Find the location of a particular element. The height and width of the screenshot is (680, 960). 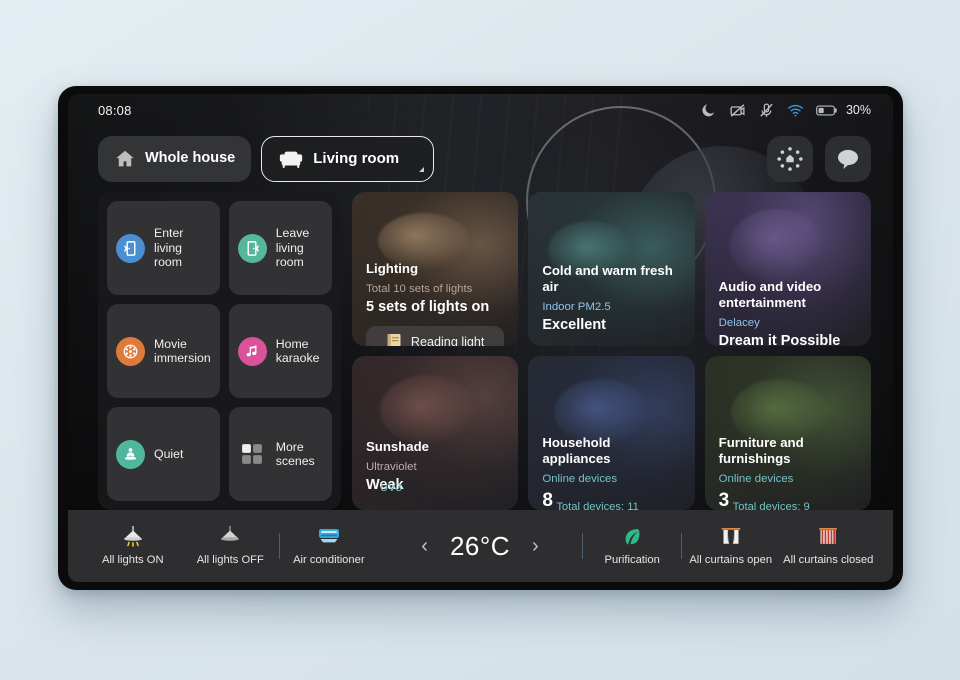

lamp-off-icon is located at coordinates (230, 537).